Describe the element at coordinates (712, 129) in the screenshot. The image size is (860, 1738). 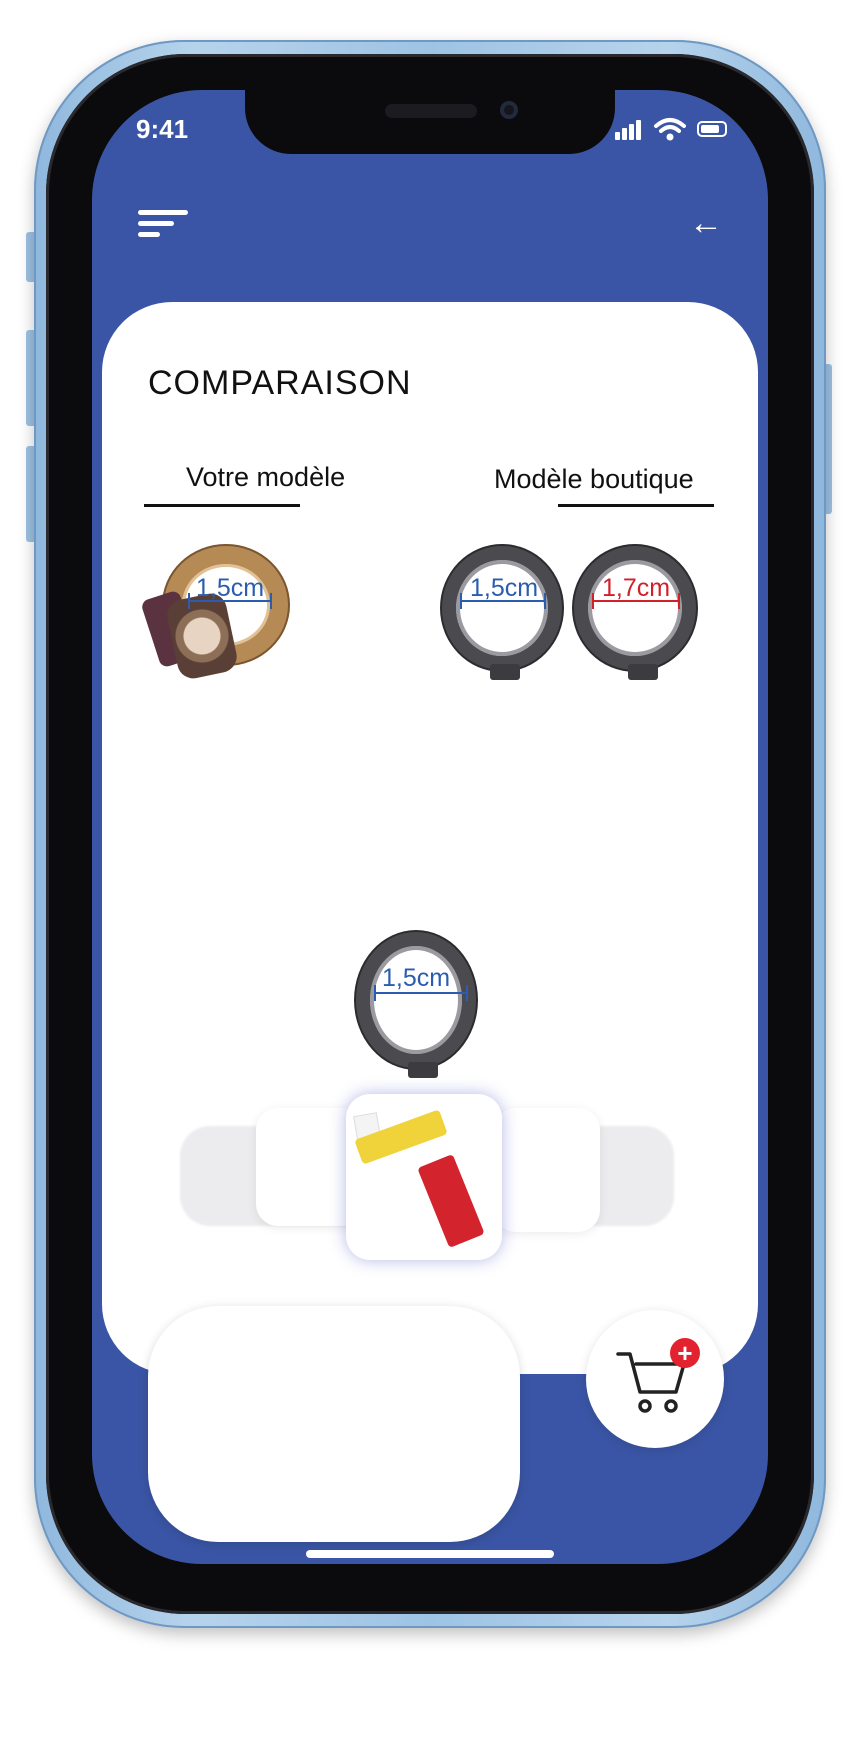
I see `battery-icon` at that location.